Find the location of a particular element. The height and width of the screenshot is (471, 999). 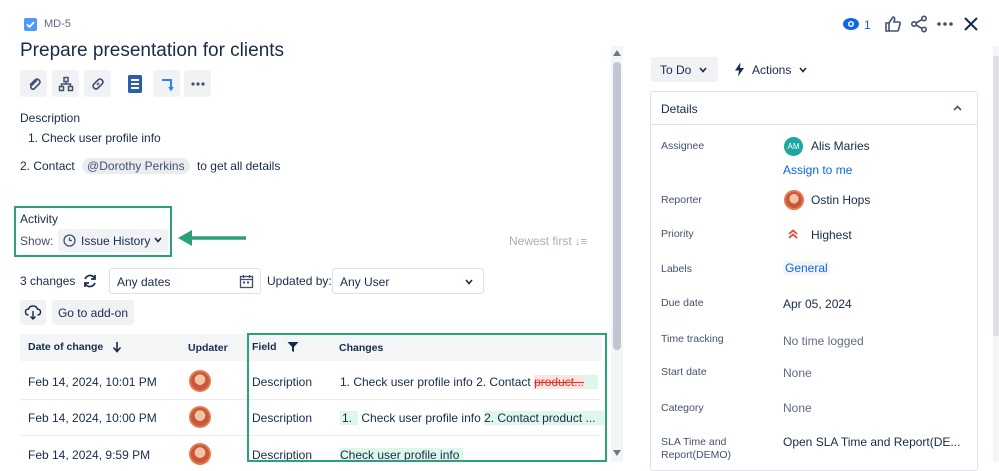

actions-label: Actions is located at coordinates (772, 70).